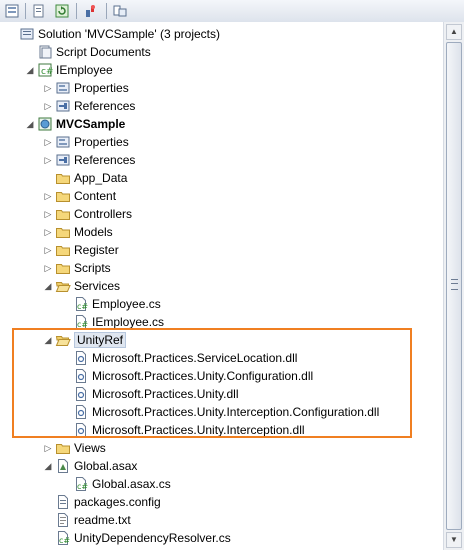 The width and height of the screenshot is (464, 550). Describe the element at coordinates (102, 520) in the screenshot. I see `tree-node-label: readme.txt` at that location.